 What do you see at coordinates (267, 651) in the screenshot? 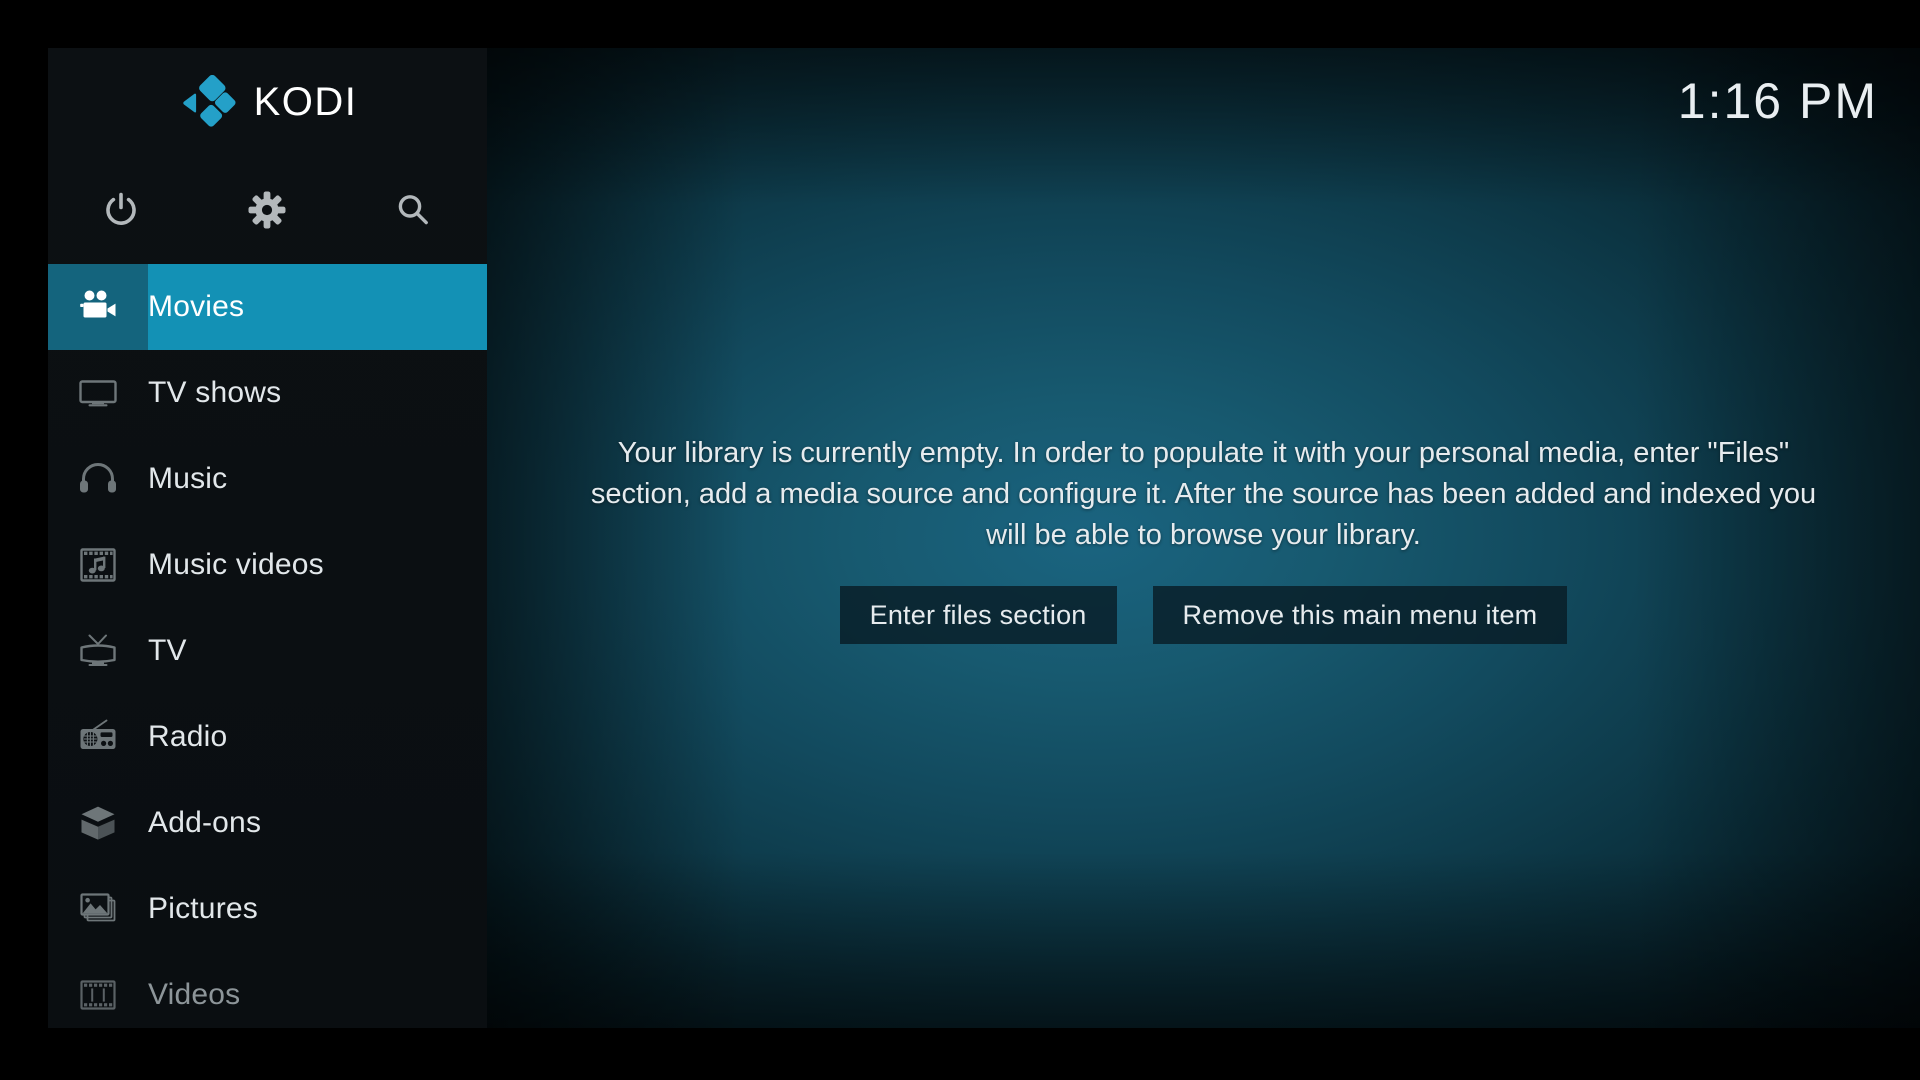
I see `sidebar-item-tv: TV` at bounding box center [267, 651].